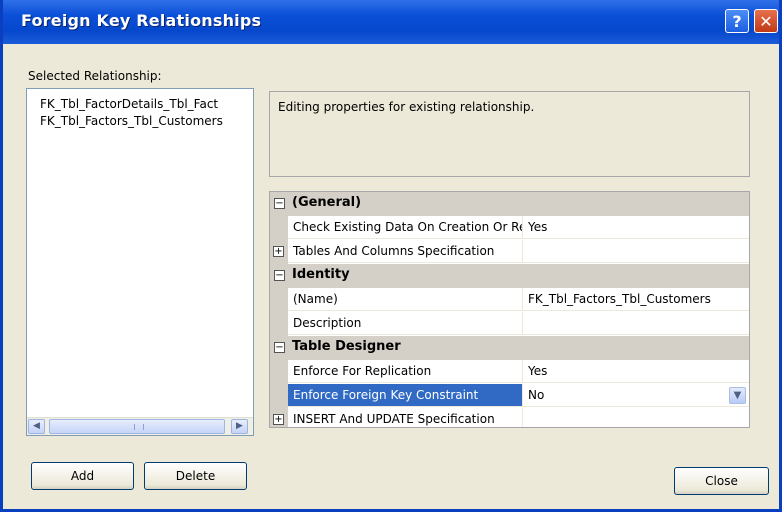  What do you see at coordinates (391, 22) in the screenshot?
I see `title-bar: Foreign Key Relationships ? ✕` at bounding box center [391, 22].